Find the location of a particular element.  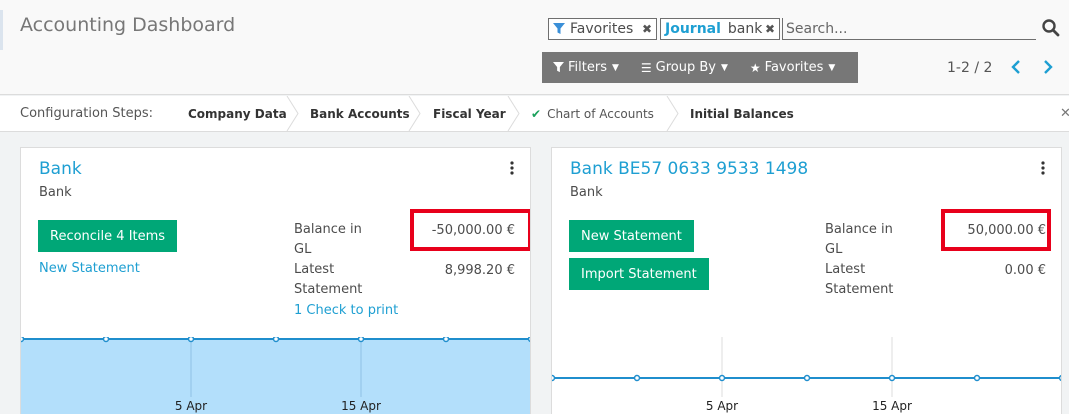

chevron-right-icon is located at coordinates (1048, 67).